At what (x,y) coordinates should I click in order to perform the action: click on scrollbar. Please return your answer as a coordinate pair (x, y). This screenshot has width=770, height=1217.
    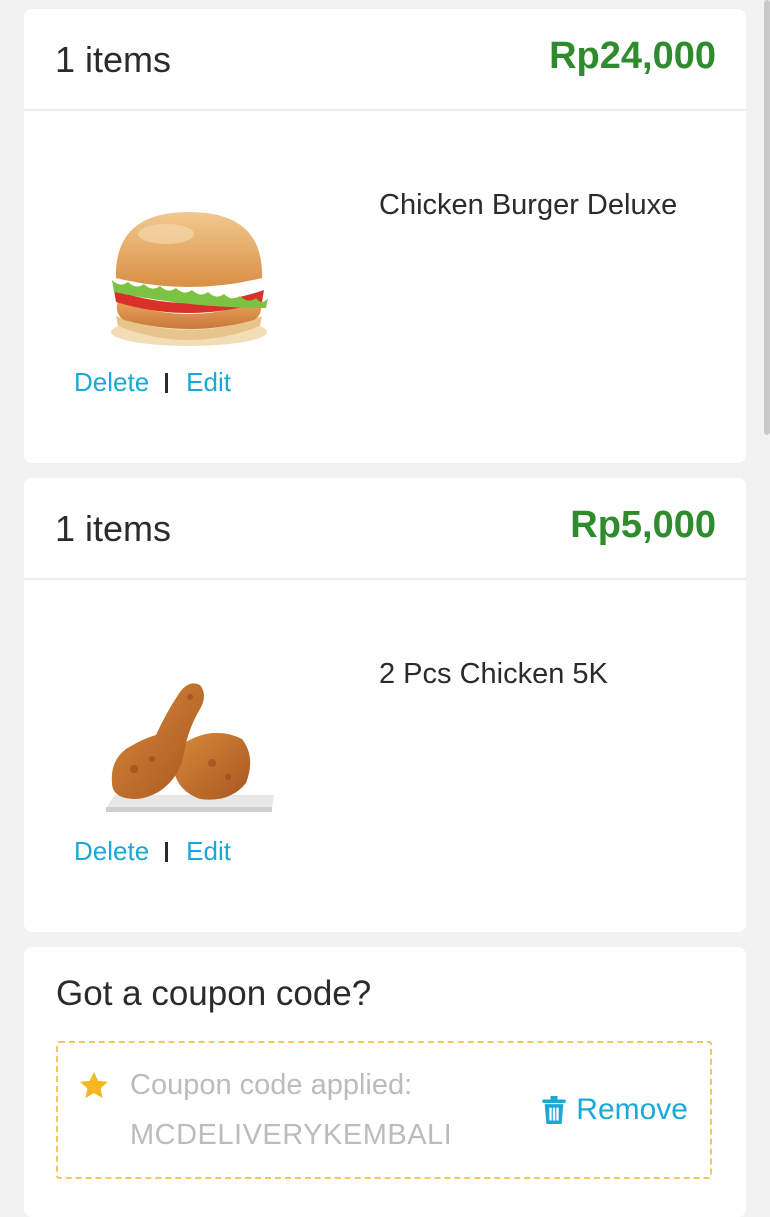
    Looking at the image, I should click on (767, 217).